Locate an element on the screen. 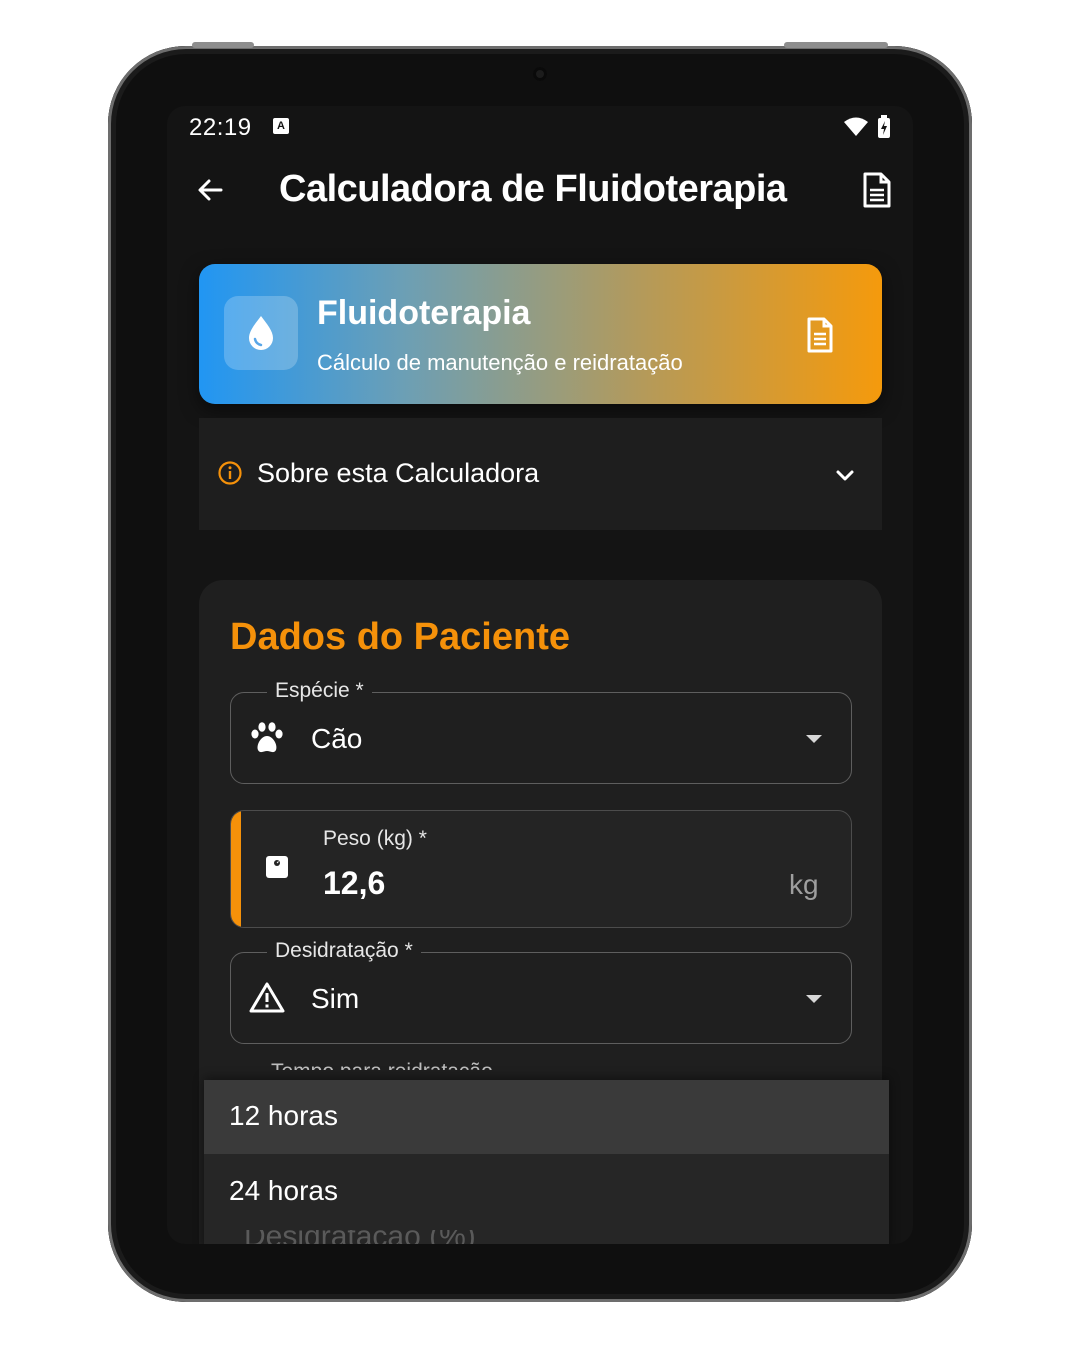  hero-icon-box is located at coordinates (261, 333).